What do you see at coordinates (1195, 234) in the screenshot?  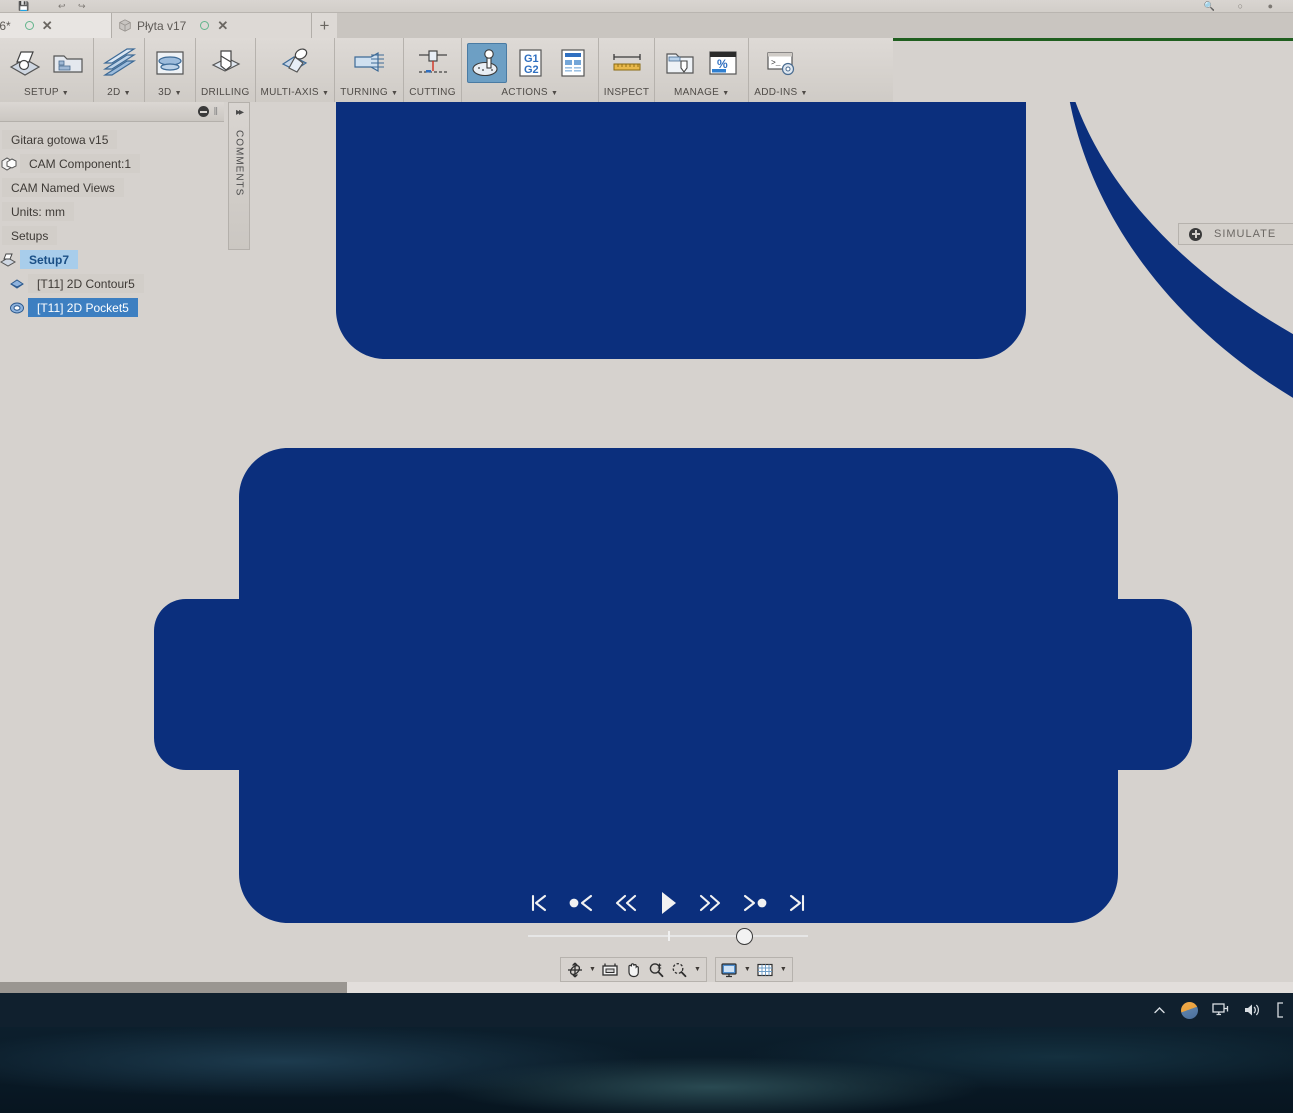 I see `plus-circle-icon` at bounding box center [1195, 234].